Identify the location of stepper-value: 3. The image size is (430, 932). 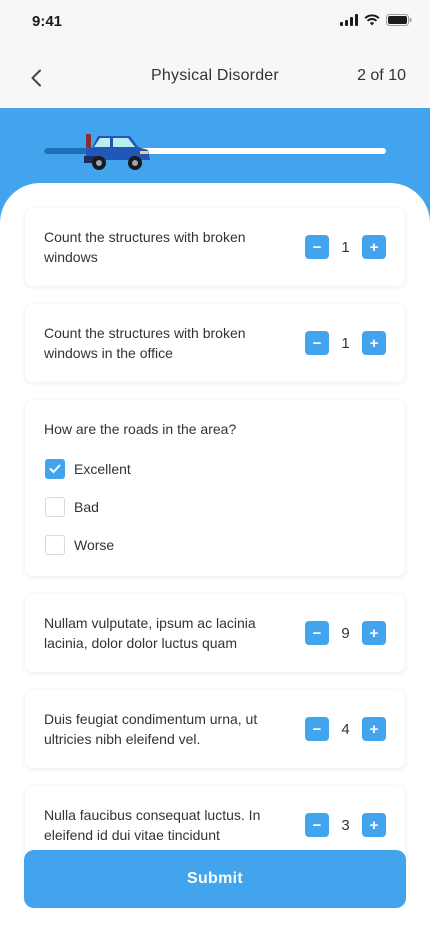
(345, 825).